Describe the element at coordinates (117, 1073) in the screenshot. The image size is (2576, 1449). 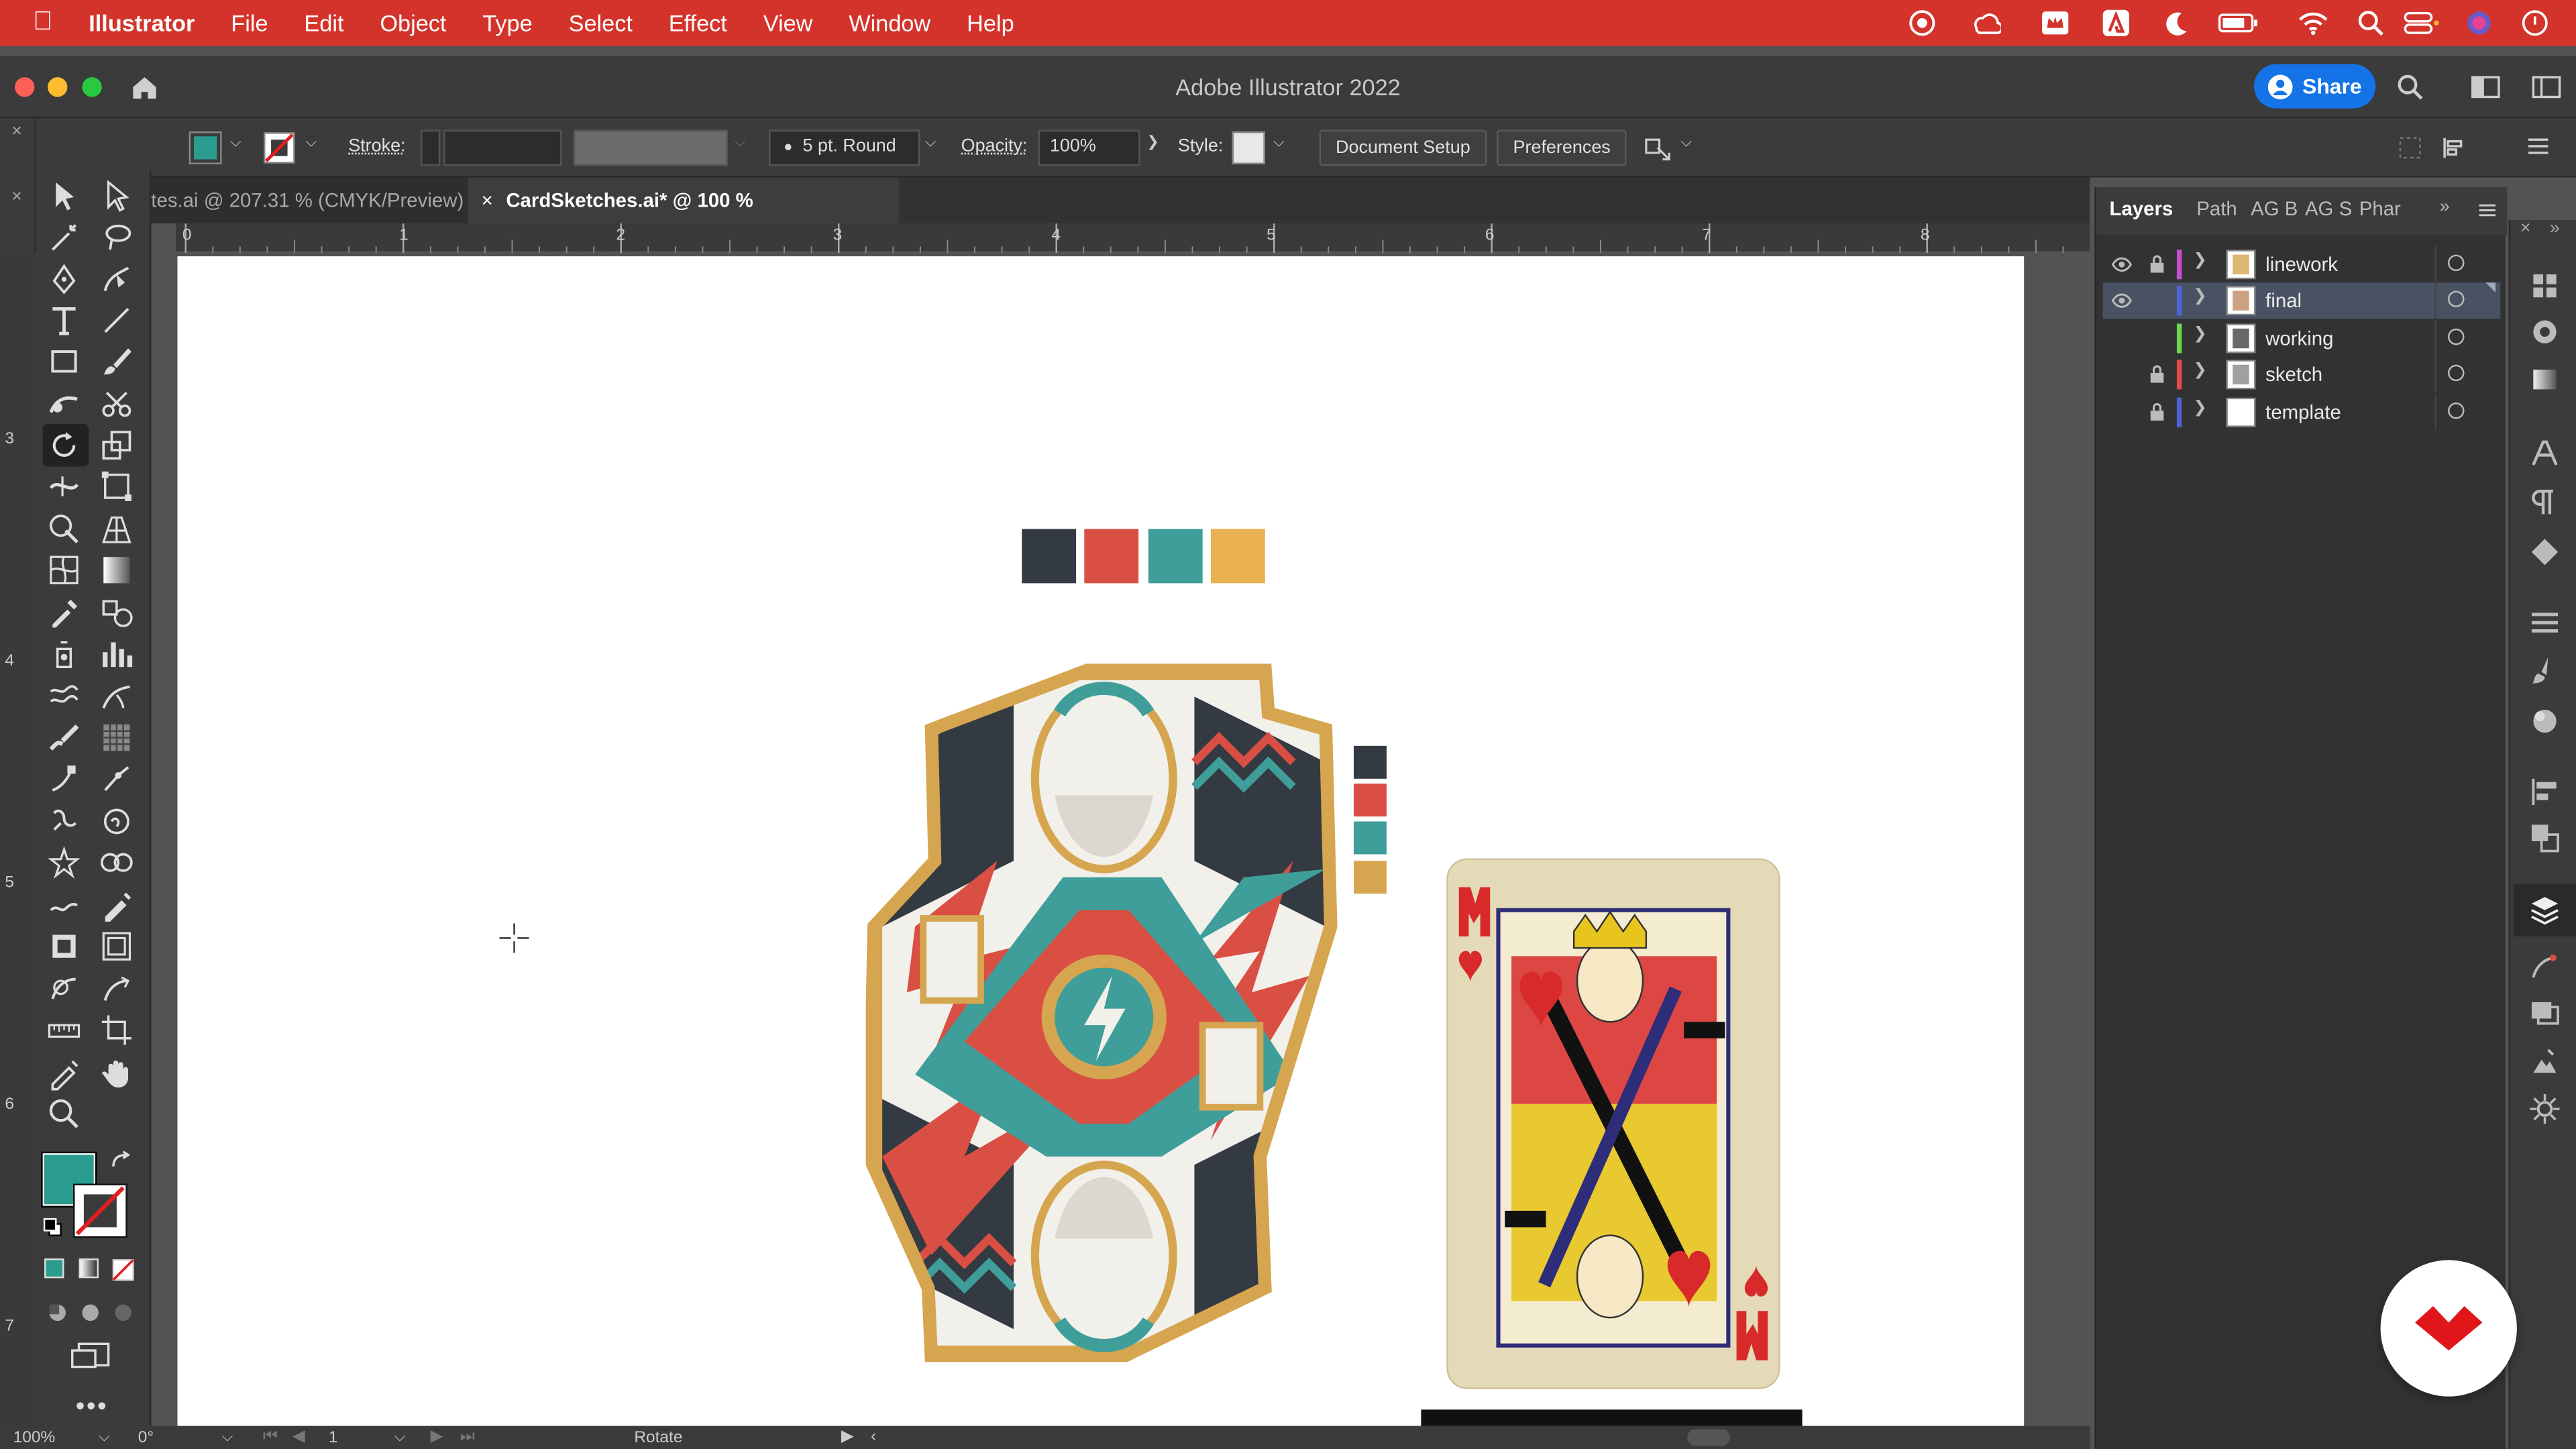
I see `hand-tool-icon` at that location.